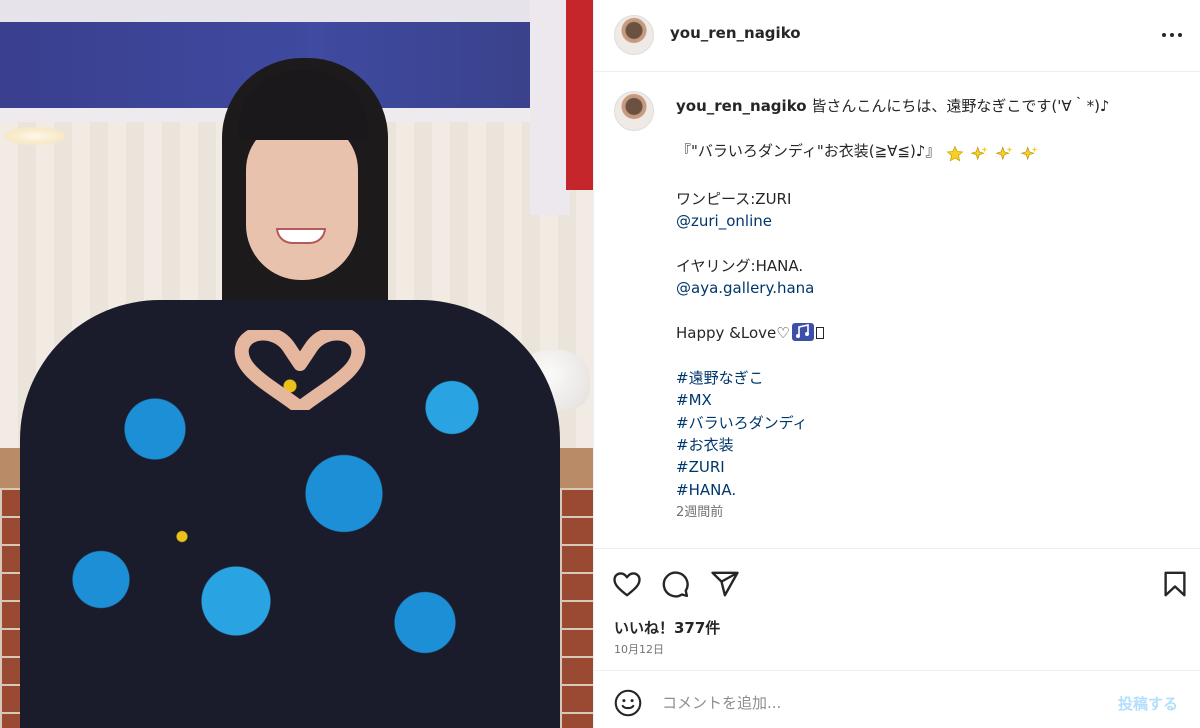 Image resolution: width=1200 pixels, height=728 pixels. Describe the element at coordinates (819, 333) in the screenshot. I see `missing-glyph-icon` at that location.